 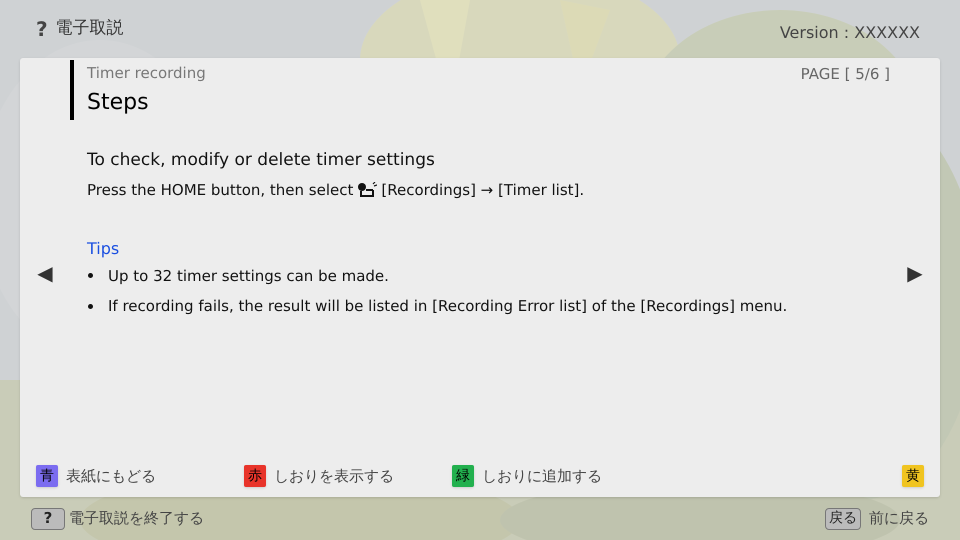 What do you see at coordinates (334, 476) in the screenshot?
I see `color-key-label: しおりを表示する` at bounding box center [334, 476].